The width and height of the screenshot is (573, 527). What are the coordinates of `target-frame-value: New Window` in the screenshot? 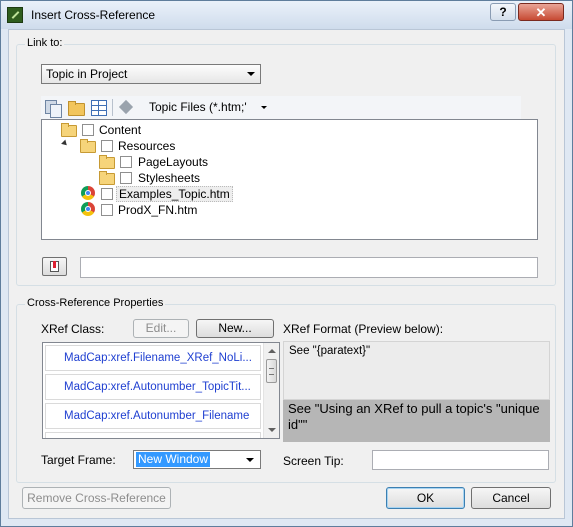 It's located at (173, 459).